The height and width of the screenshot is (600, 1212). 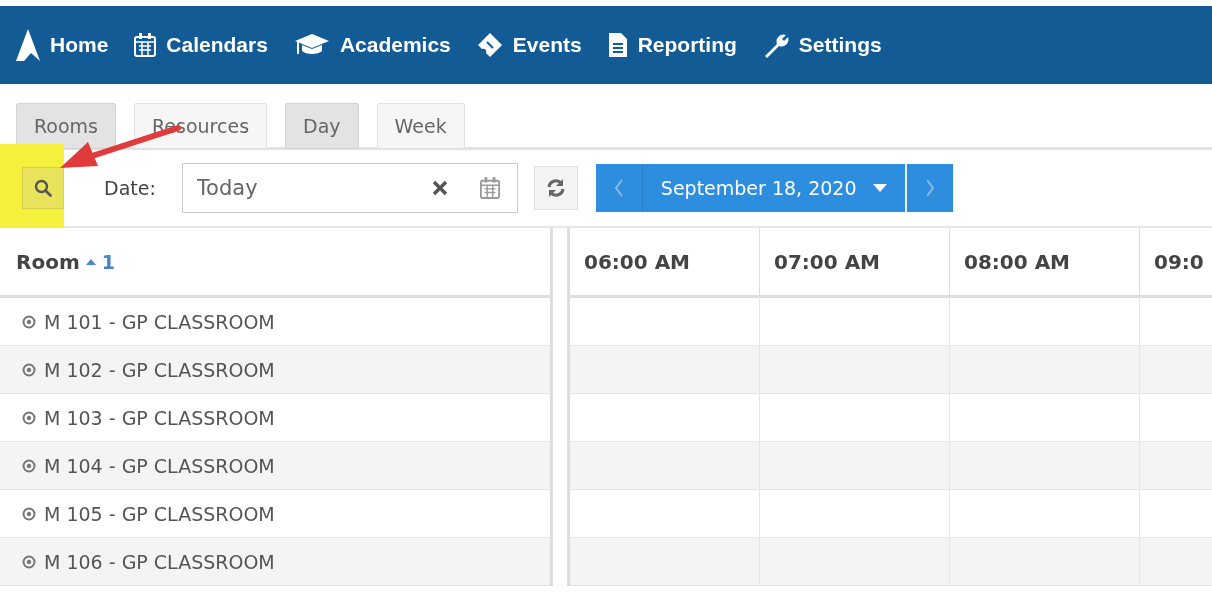 I want to click on refresh-icon, so click(x=555, y=188).